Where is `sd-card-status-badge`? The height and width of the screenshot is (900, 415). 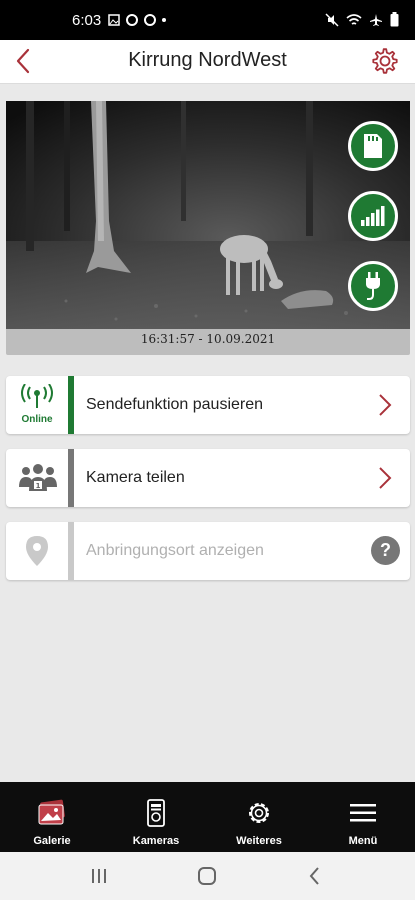
sd-card-status-badge is located at coordinates (373, 146).